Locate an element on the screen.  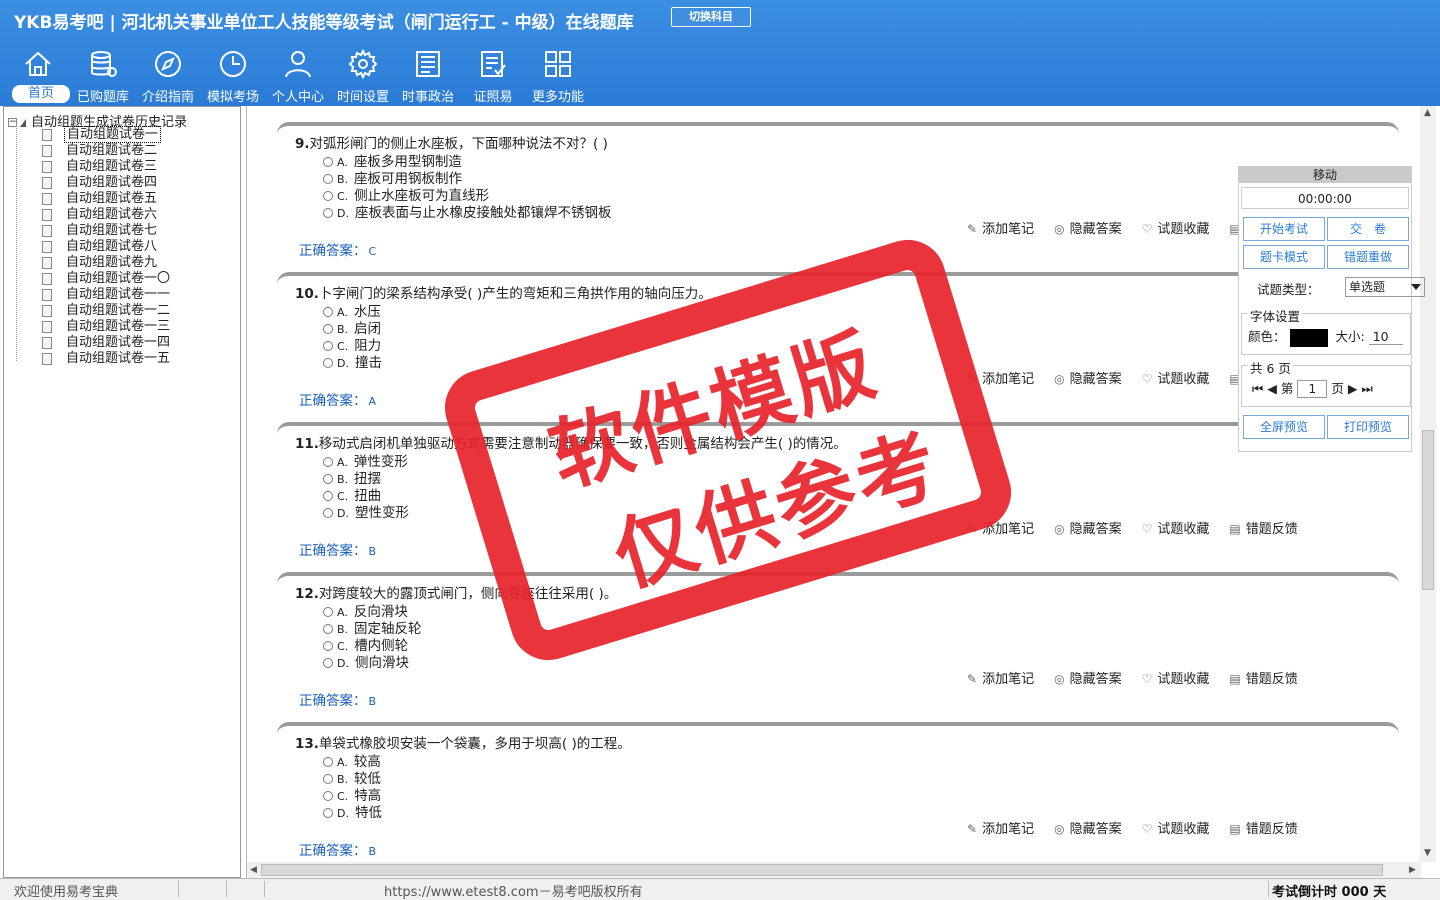
tree-item: 自动组题试卷一三 is located at coordinates (107, 327).